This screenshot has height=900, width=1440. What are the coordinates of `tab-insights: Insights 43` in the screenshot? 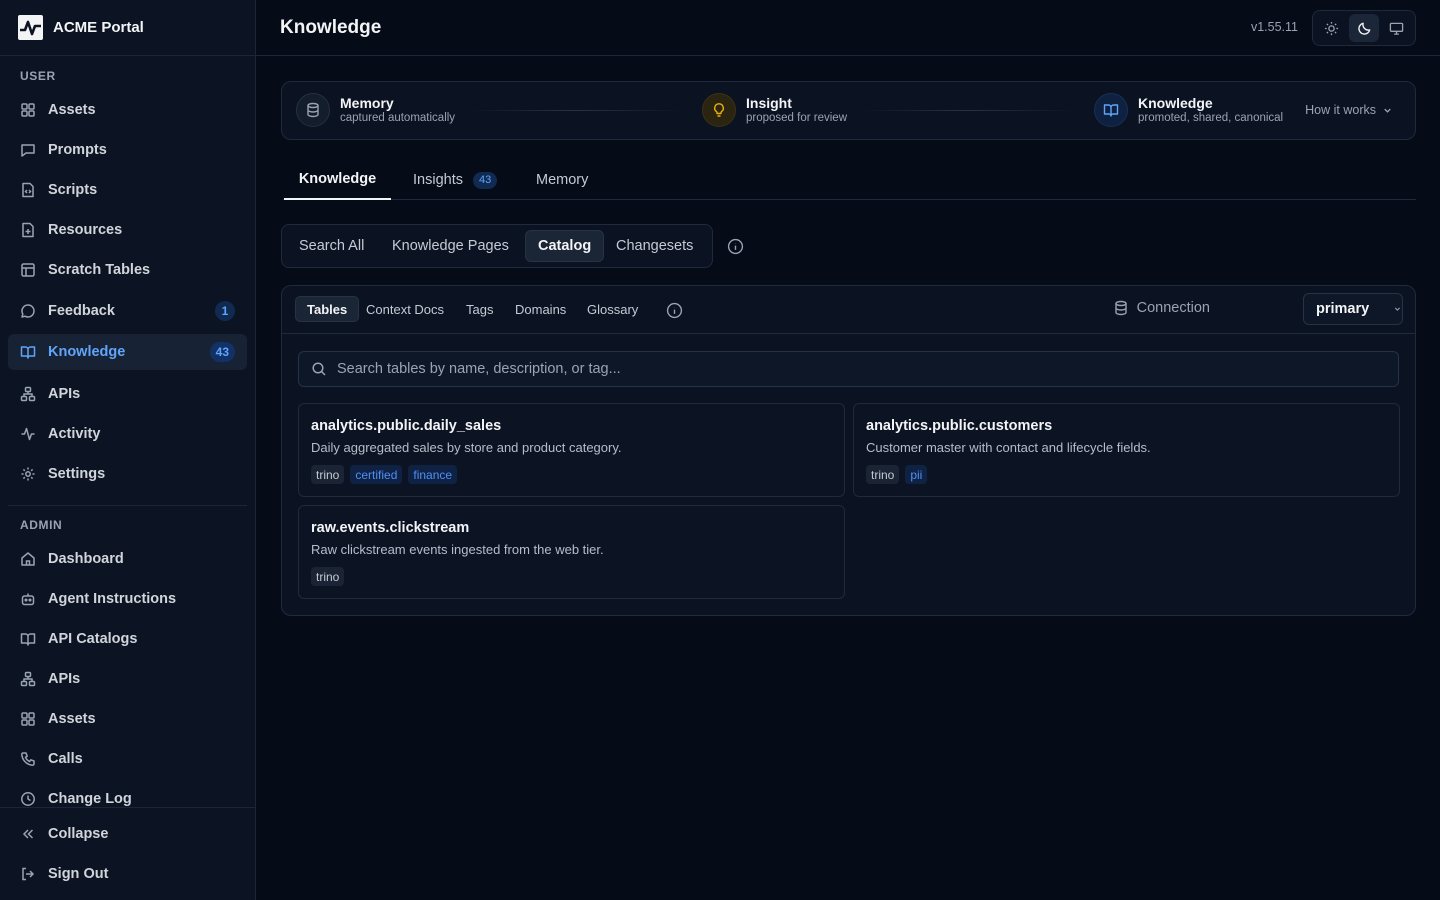 It's located at (455, 180).